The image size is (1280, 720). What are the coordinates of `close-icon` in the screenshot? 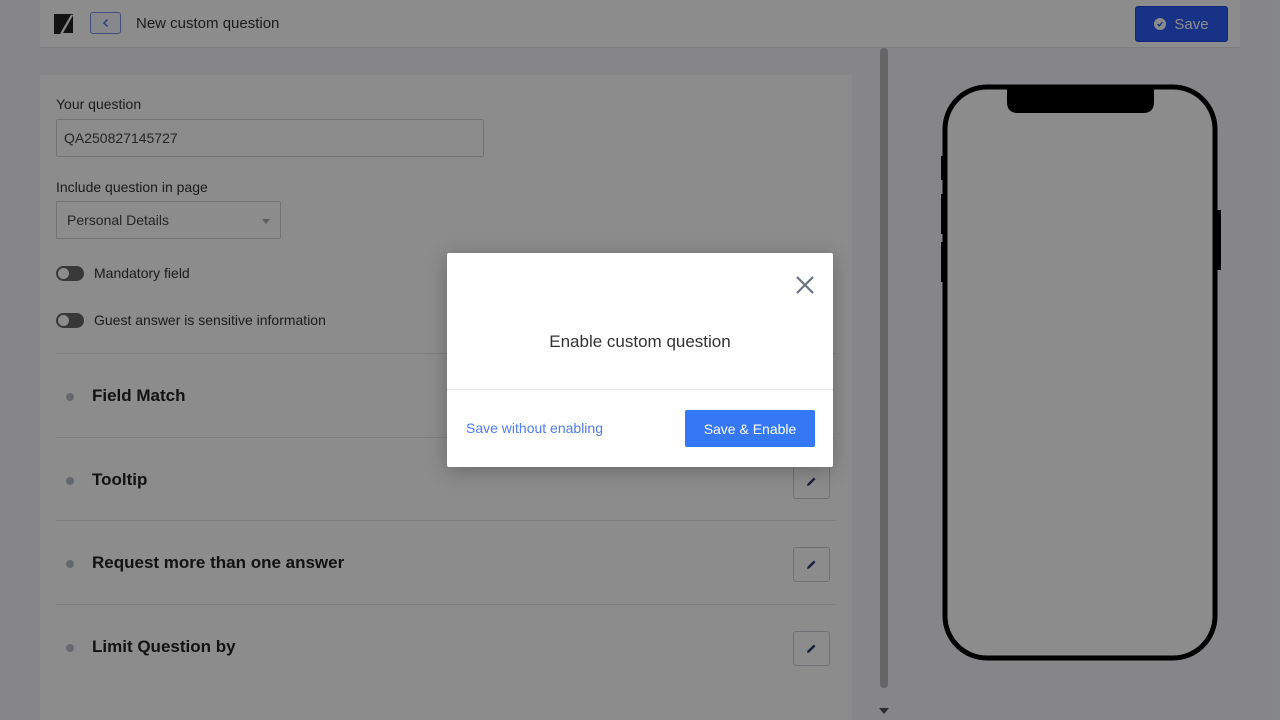 It's located at (805, 285).